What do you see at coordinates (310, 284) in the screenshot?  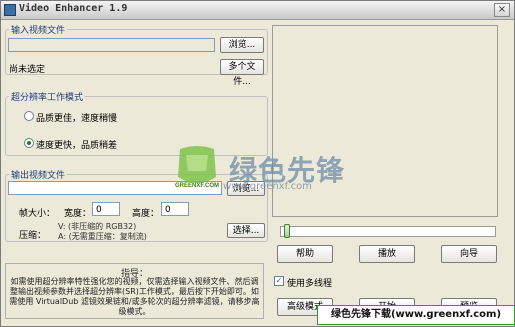 I see `multithread-label: 使用多线程` at bounding box center [310, 284].